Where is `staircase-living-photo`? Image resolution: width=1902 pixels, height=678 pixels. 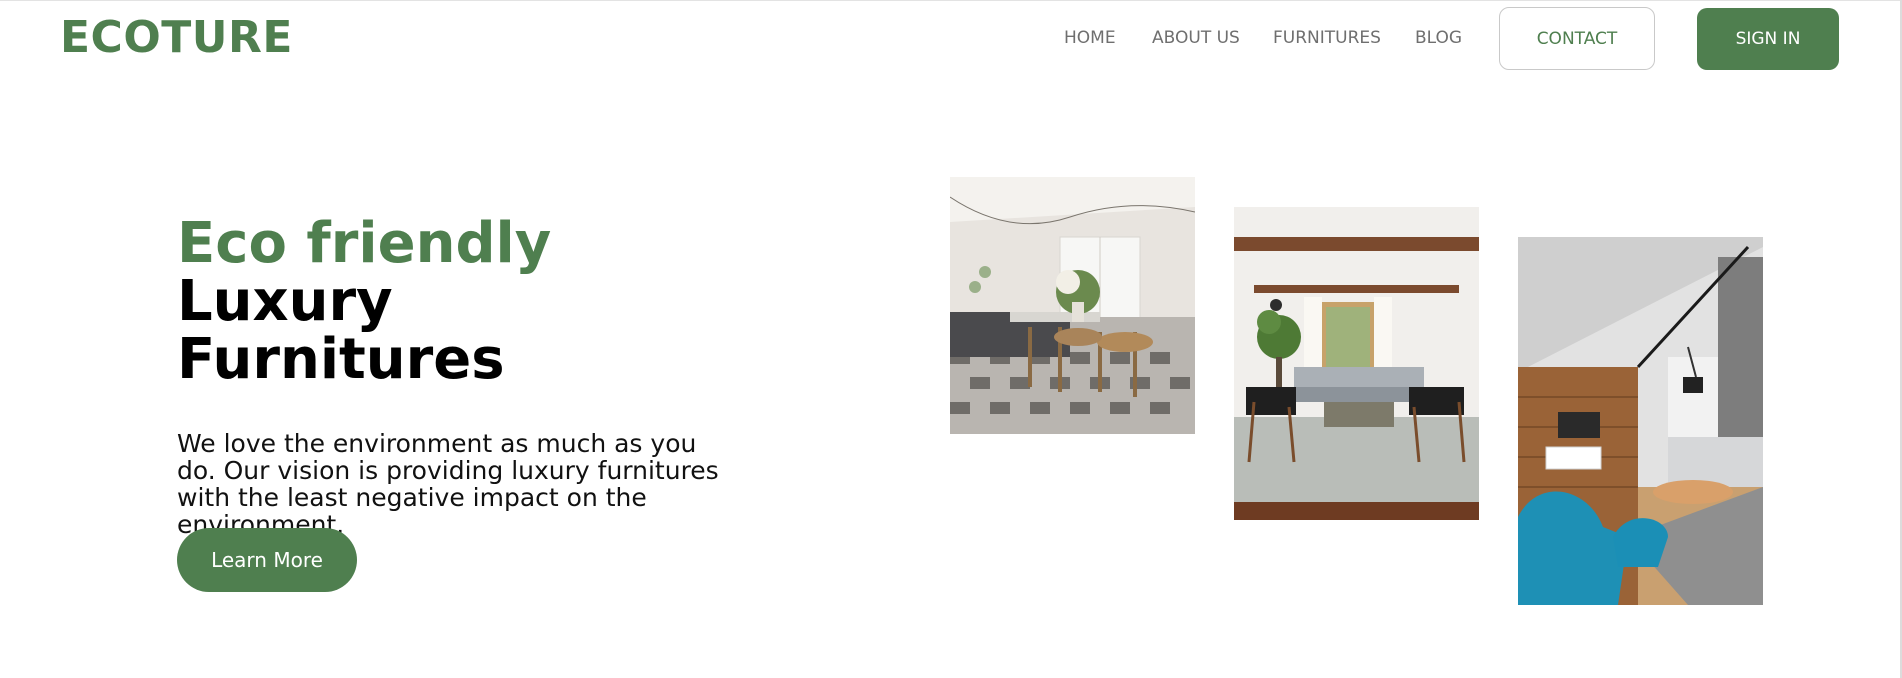
staircase-living-photo is located at coordinates (1640, 421).